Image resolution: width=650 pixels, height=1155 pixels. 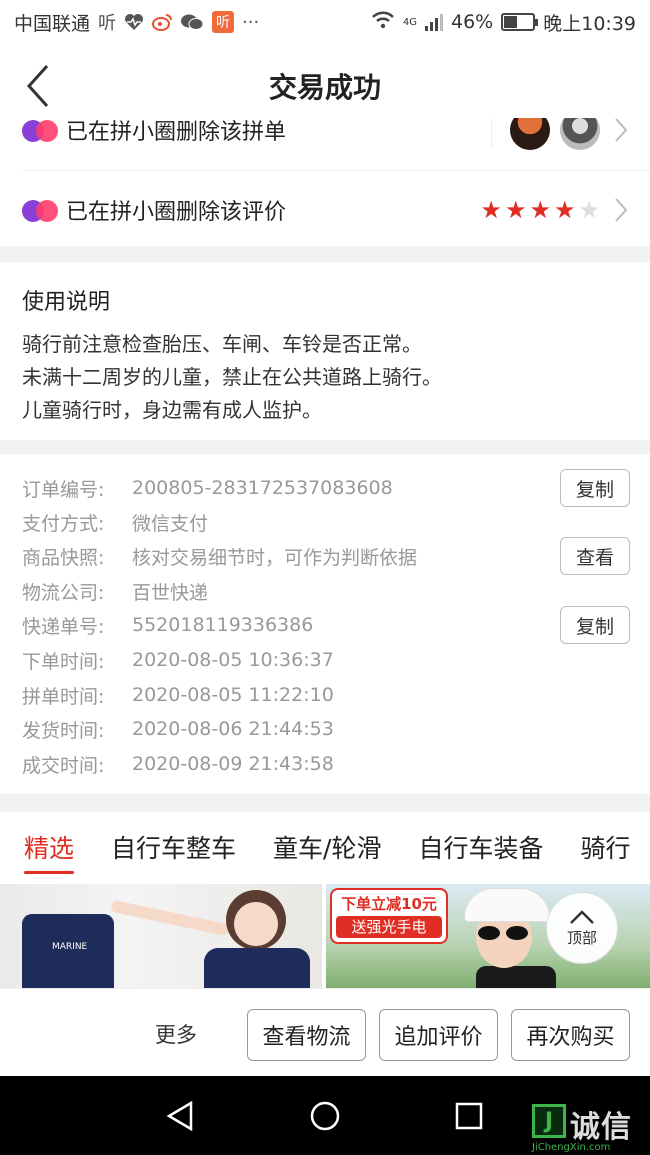 I want to click on chevron-left-icon, so click(x=37, y=86).